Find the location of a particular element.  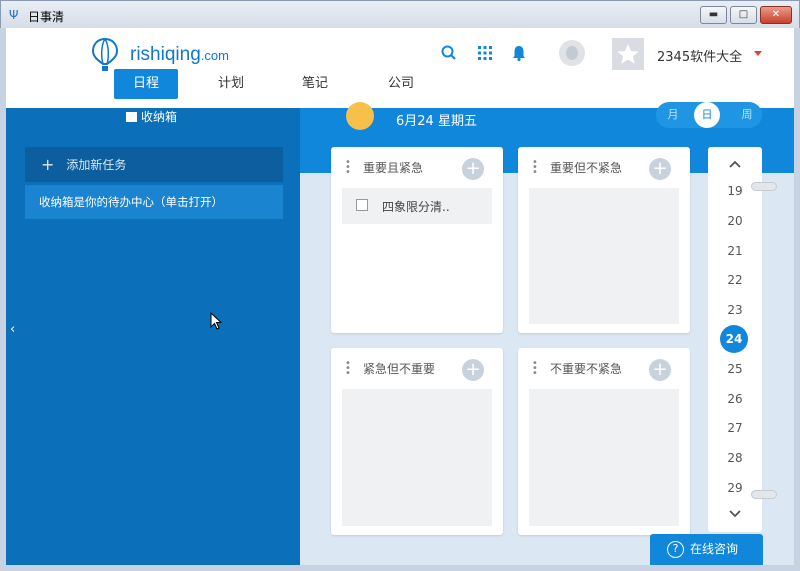

task-checkbox is located at coordinates (362, 205).